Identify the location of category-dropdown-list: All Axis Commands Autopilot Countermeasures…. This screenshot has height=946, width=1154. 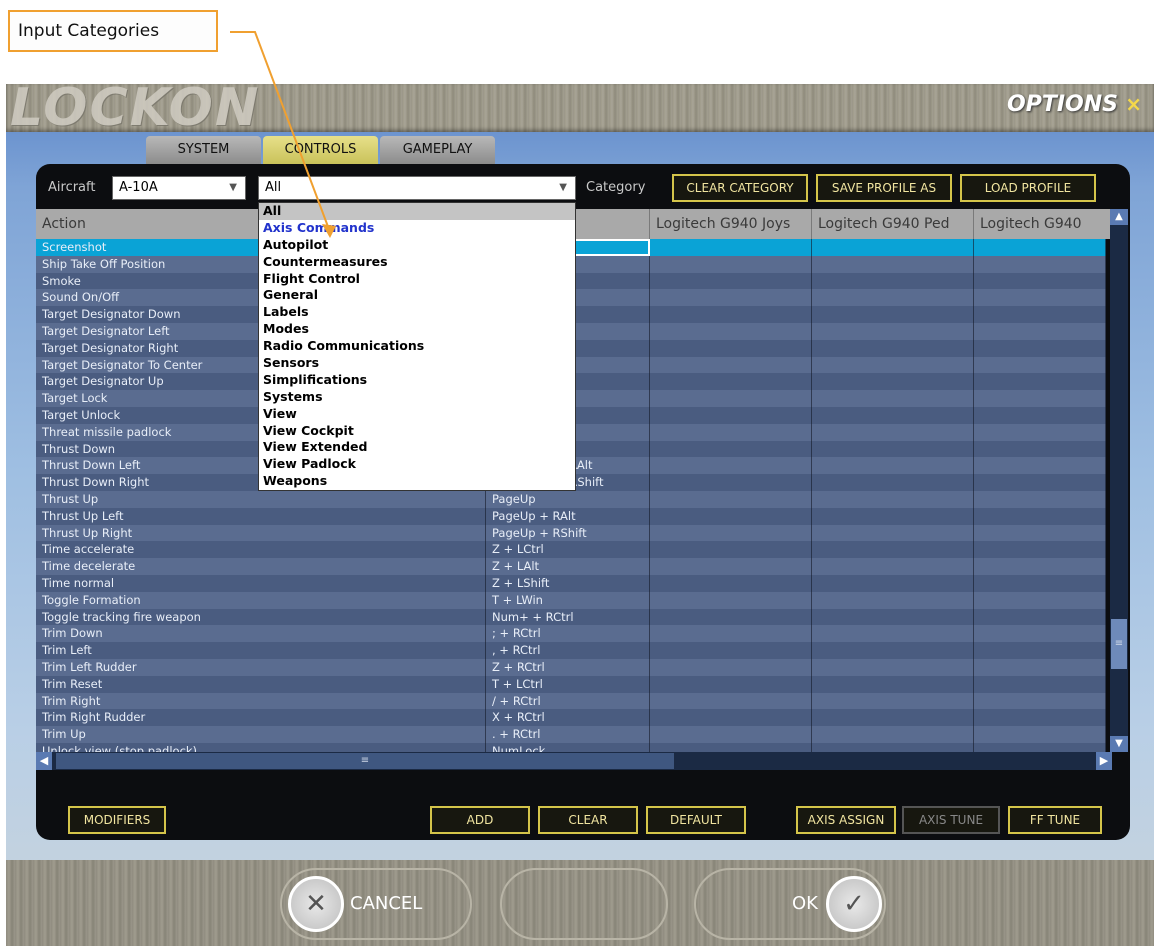
(417, 346).